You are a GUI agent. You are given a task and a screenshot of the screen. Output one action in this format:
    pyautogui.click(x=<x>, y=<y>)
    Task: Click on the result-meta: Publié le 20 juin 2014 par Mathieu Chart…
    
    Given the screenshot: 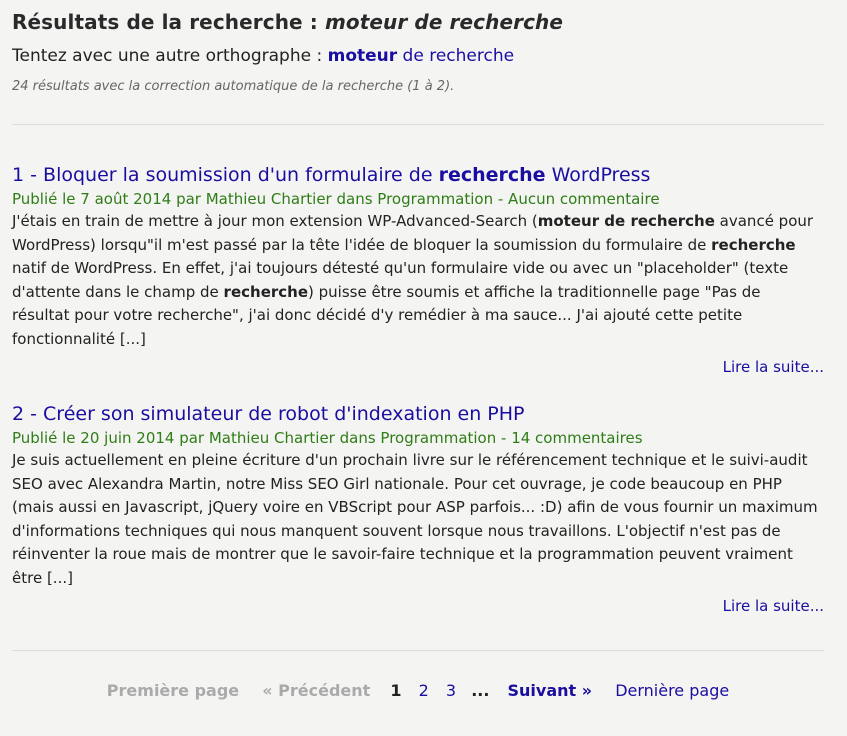 What is the action you would take?
    pyautogui.click(x=327, y=438)
    